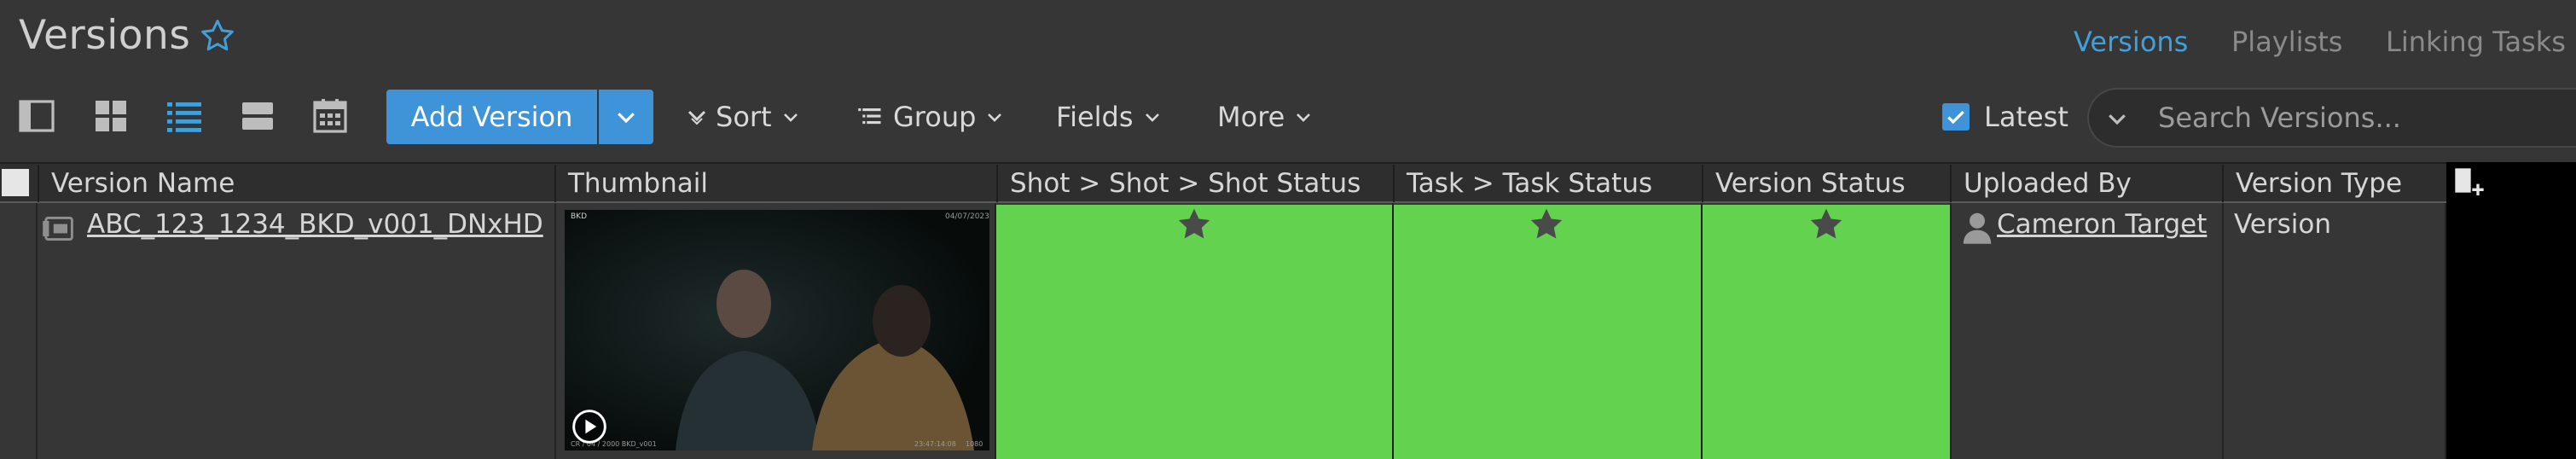  Describe the element at coordinates (2086, 183) in the screenshot. I see `column-header-uploaded-by: Uploaded By` at that location.